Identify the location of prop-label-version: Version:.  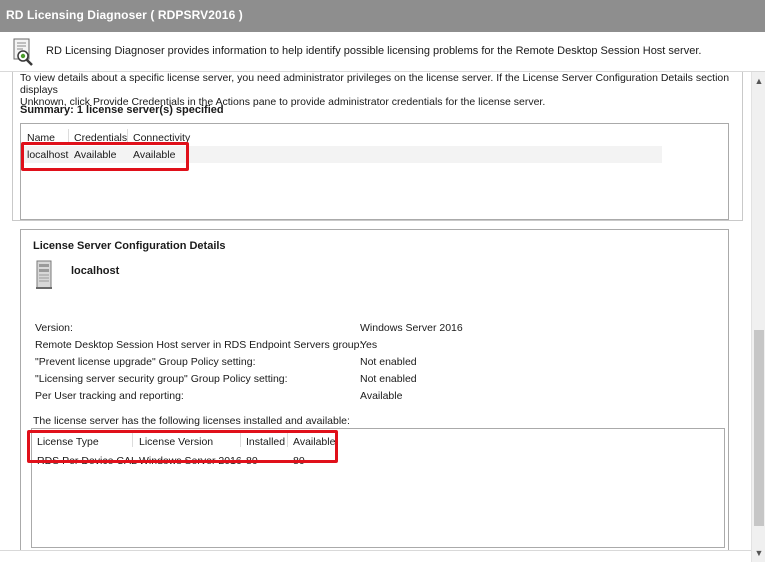
(54, 328).